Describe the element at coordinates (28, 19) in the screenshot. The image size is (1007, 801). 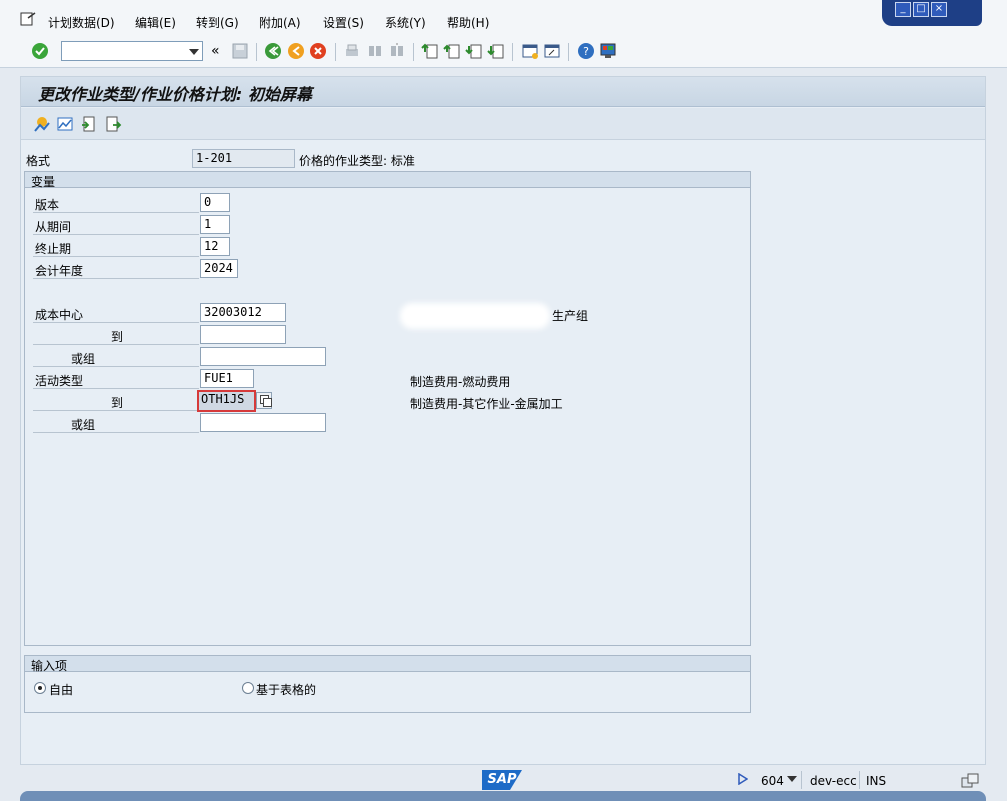
I see `menu-icon` at that location.